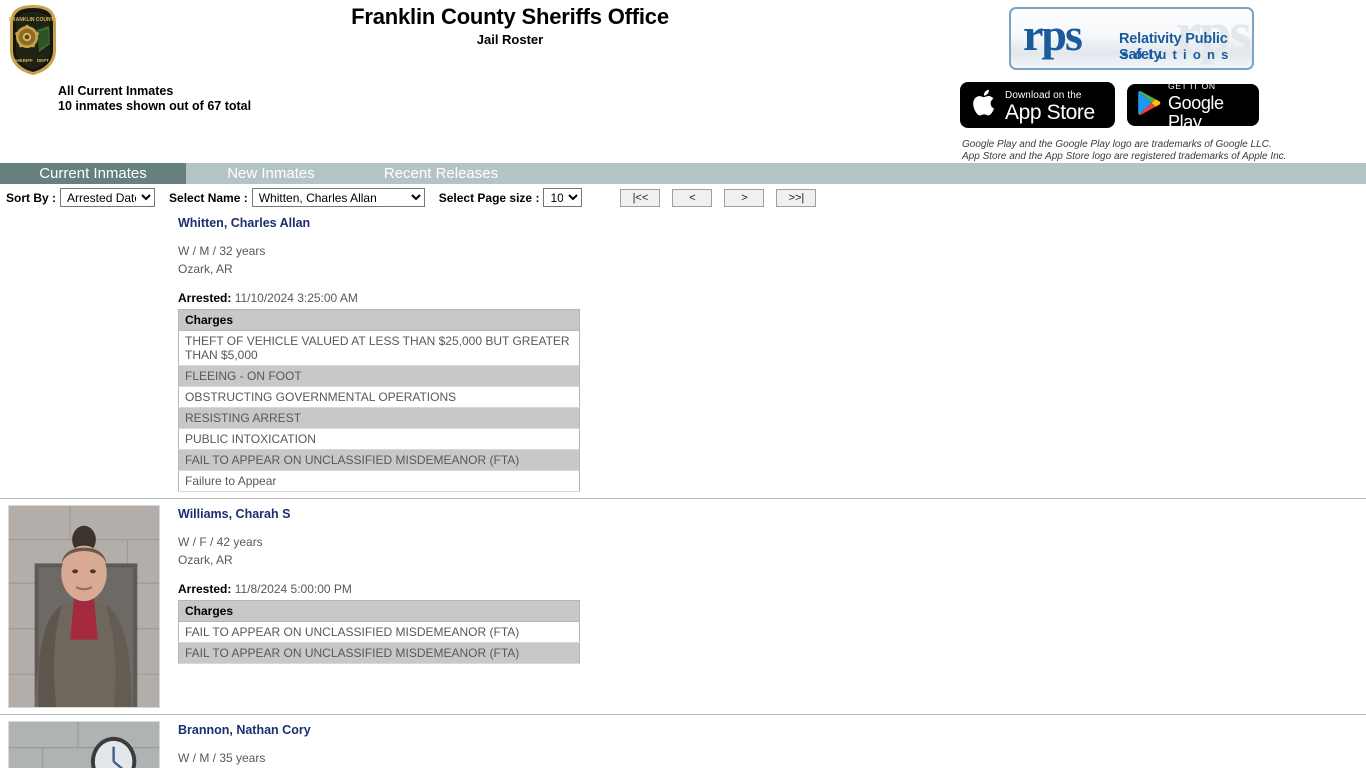  Describe the element at coordinates (1196, 112) in the screenshot. I see `google-play-big-text: Google Play` at that location.